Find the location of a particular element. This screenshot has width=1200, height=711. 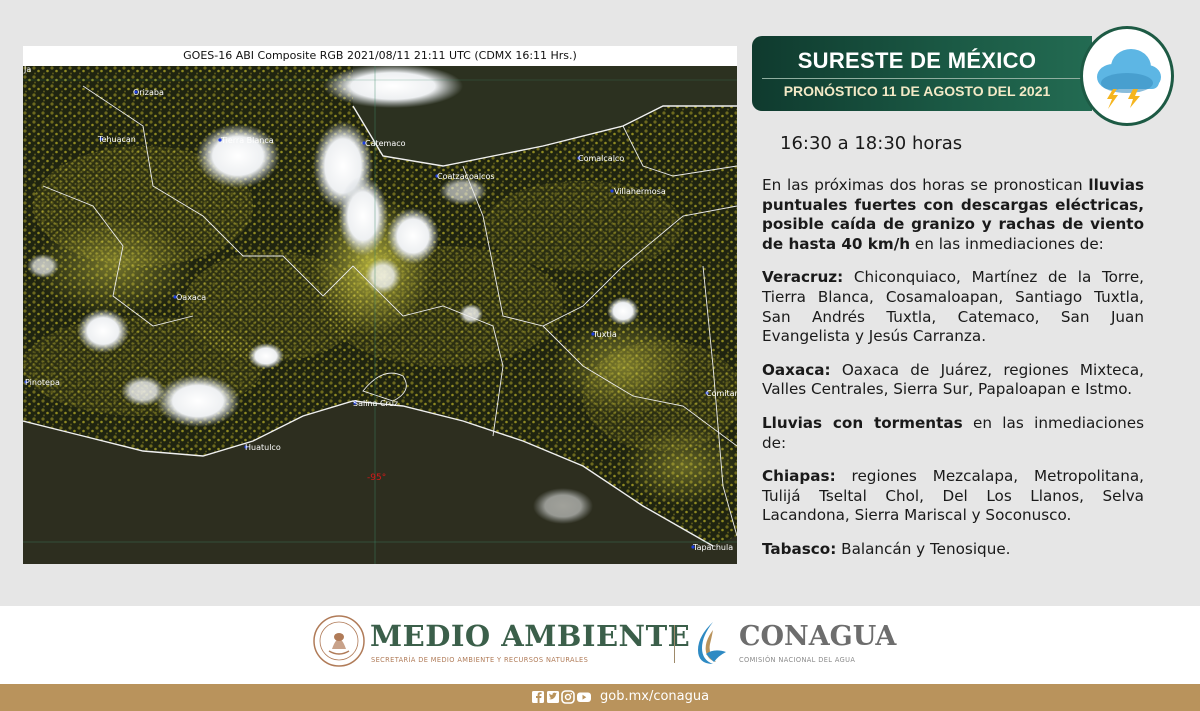

city-label: Huatulco is located at coordinates (263, 447).